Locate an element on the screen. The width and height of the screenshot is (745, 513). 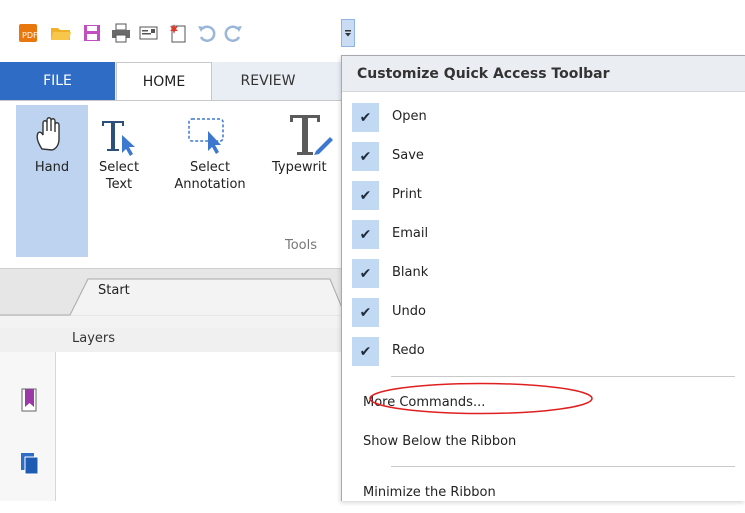
menu-item-label: Blank is located at coordinates (410, 272).